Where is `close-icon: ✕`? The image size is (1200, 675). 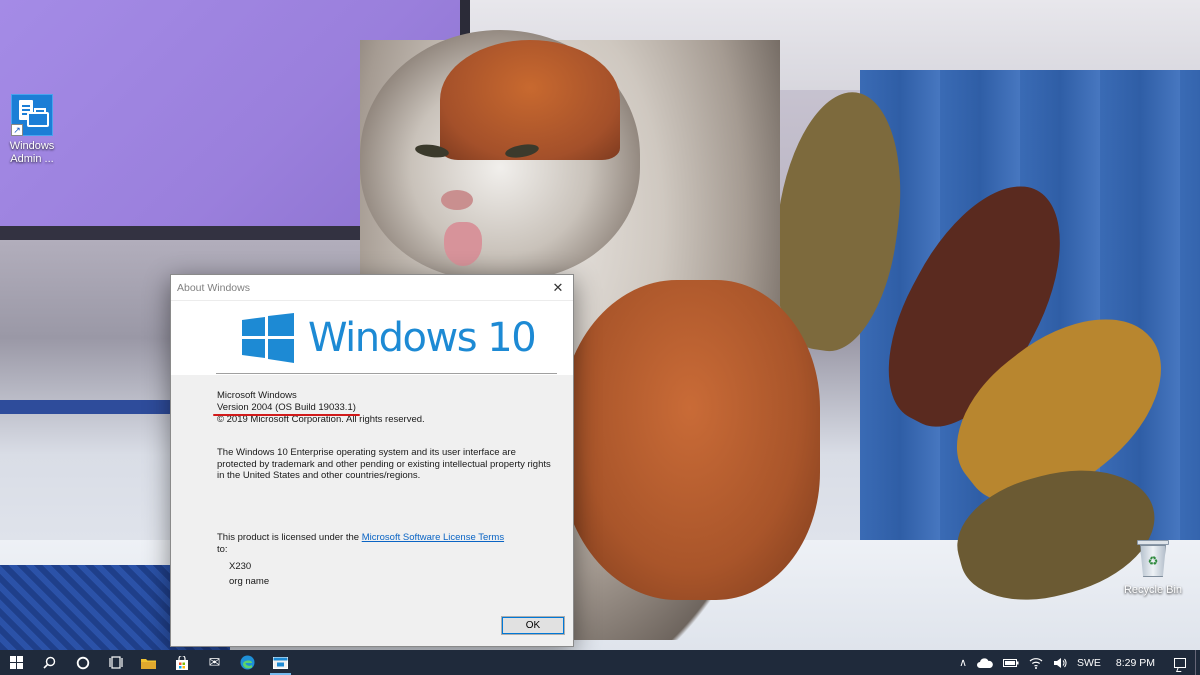 close-icon: ✕ is located at coordinates (558, 287).